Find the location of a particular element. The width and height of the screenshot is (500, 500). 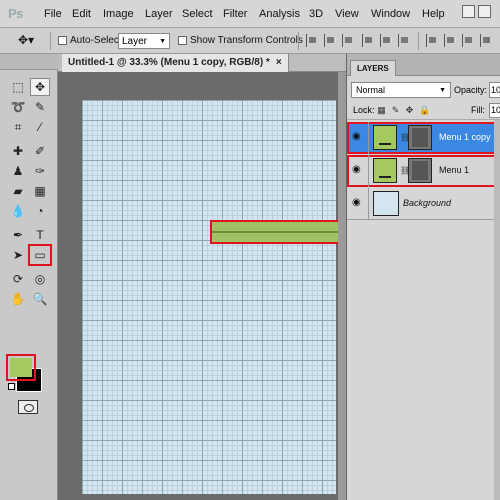

lock-position-icon: ✥ is located at coordinates (409, 110).